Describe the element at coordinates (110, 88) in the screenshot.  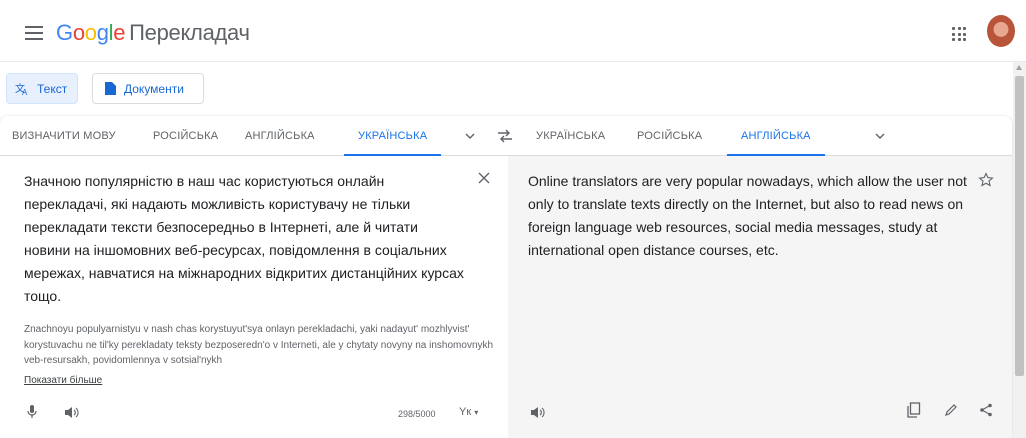
I see `document-icon` at that location.